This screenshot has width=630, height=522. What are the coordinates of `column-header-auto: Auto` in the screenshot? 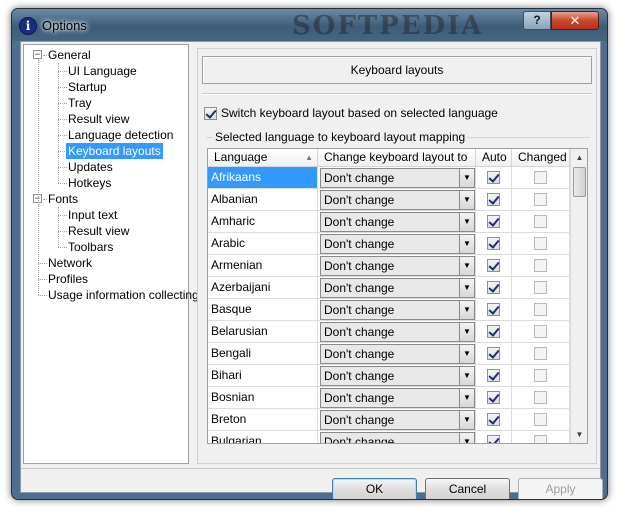 It's located at (494, 158).